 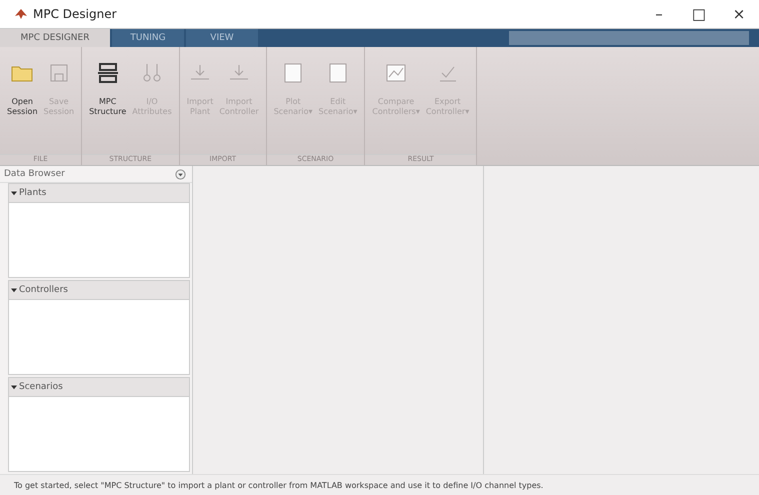 I want to click on ribbon-tab: MPC DESIGNER, so click(x=55, y=38).